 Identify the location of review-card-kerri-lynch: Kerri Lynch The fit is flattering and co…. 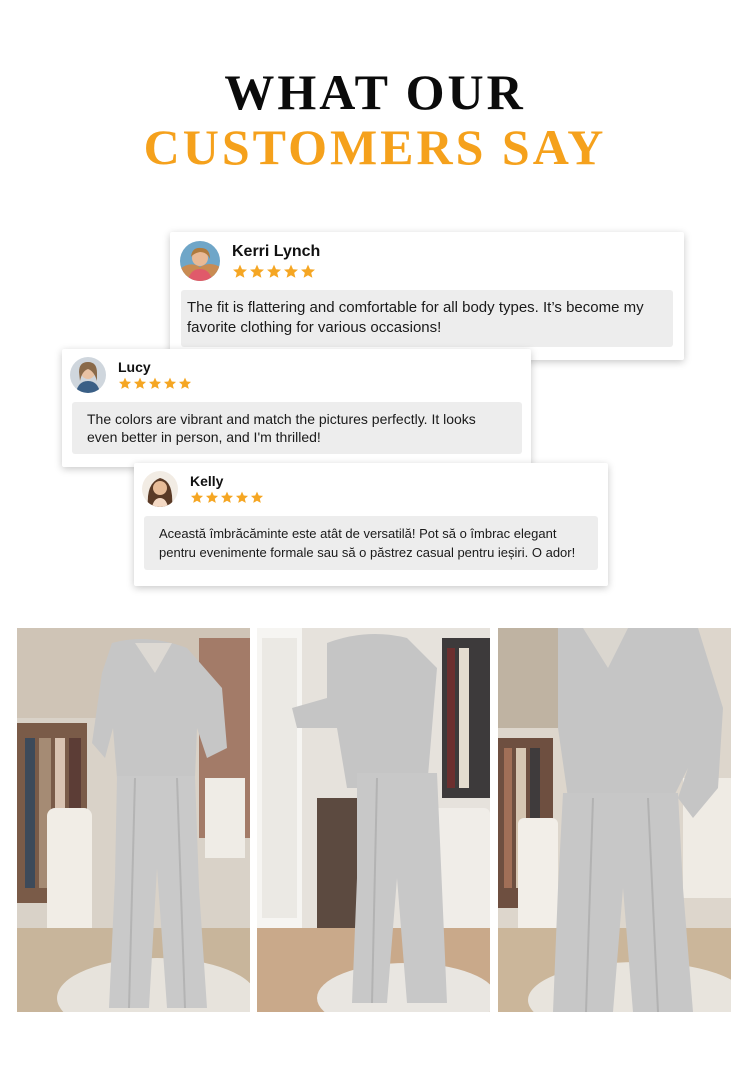
(427, 296).